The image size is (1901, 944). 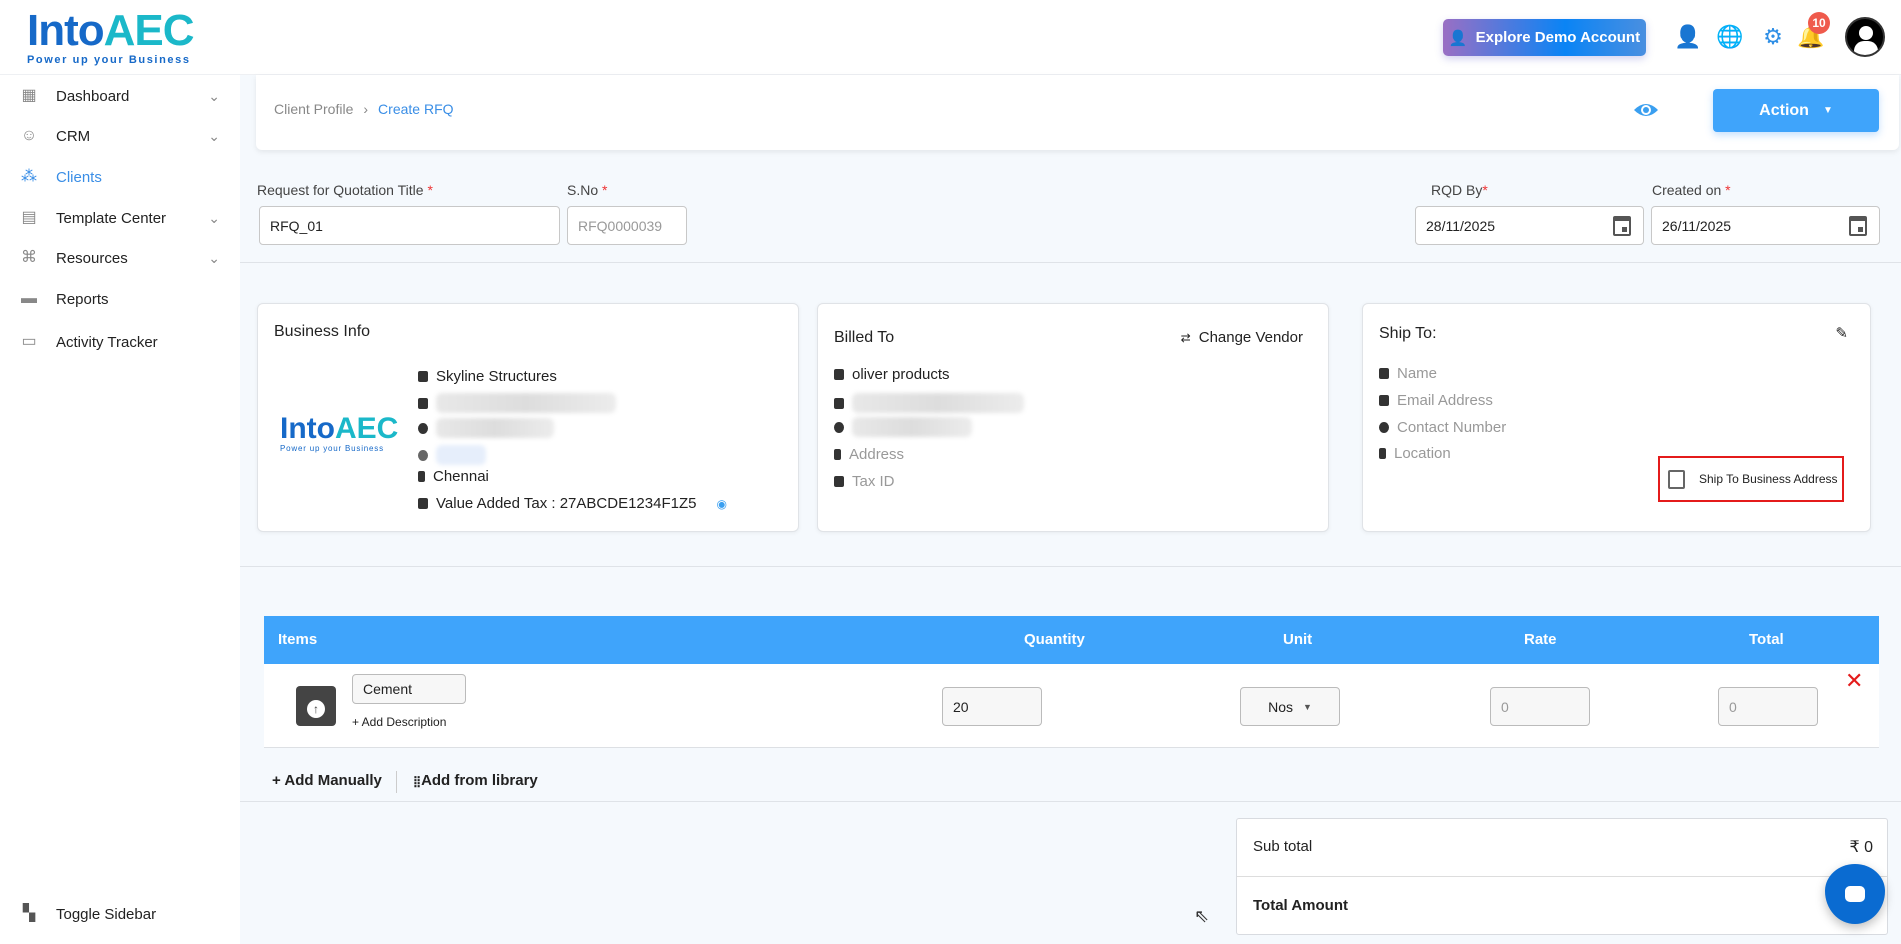 I want to click on logo-tagline: Power up your Business, so click(x=109, y=60).